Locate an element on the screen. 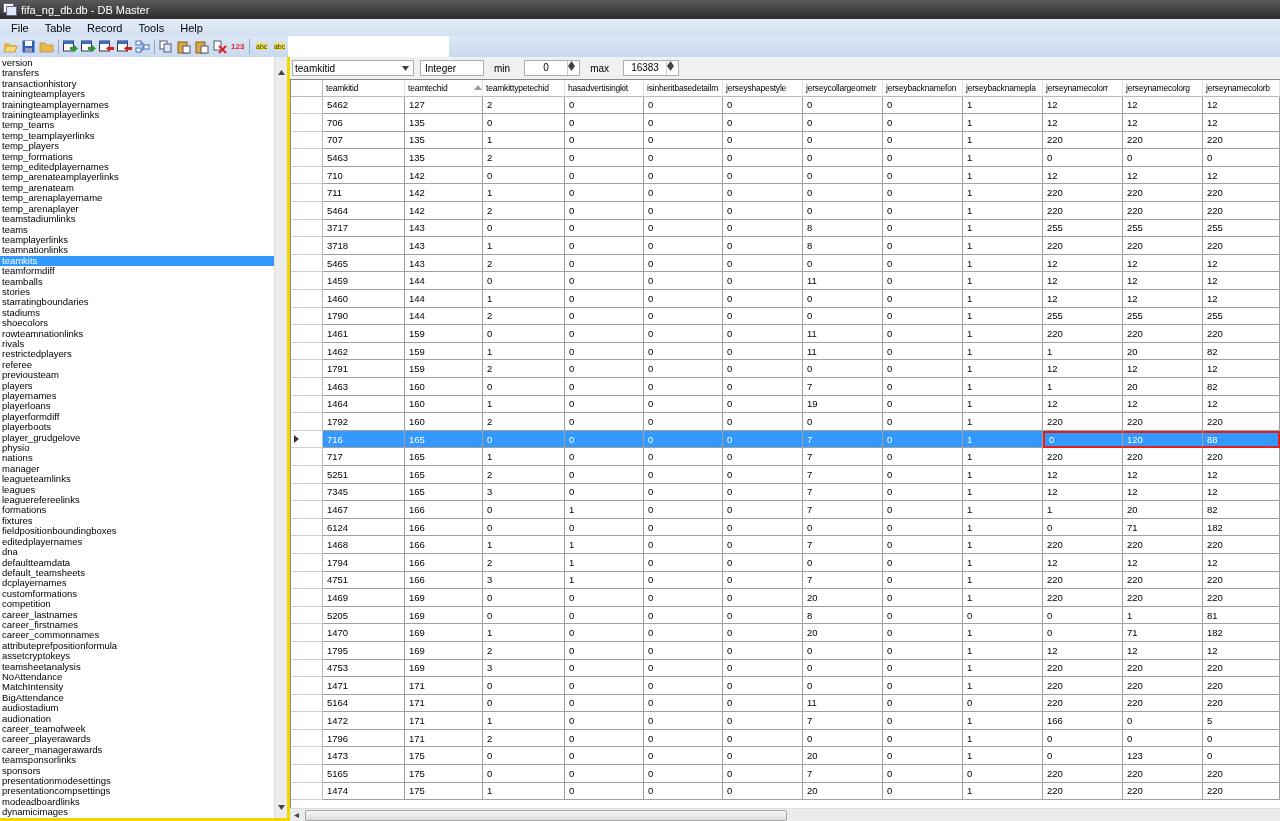  scroll-up-icon is located at coordinates (281, 72).